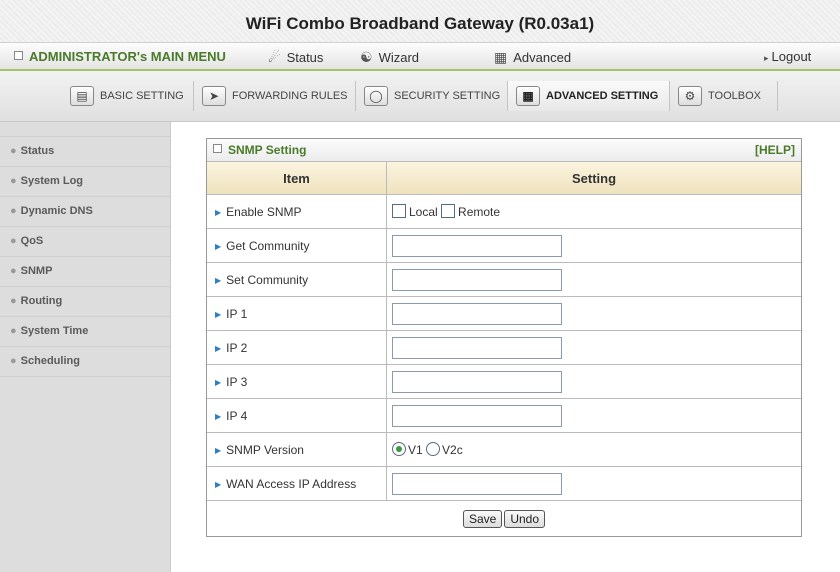 The height and width of the screenshot is (572, 840). What do you see at coordinates (477, 483) in the screenshot?
I see `wan-access-ip-input` at bounding box center [477, 483].